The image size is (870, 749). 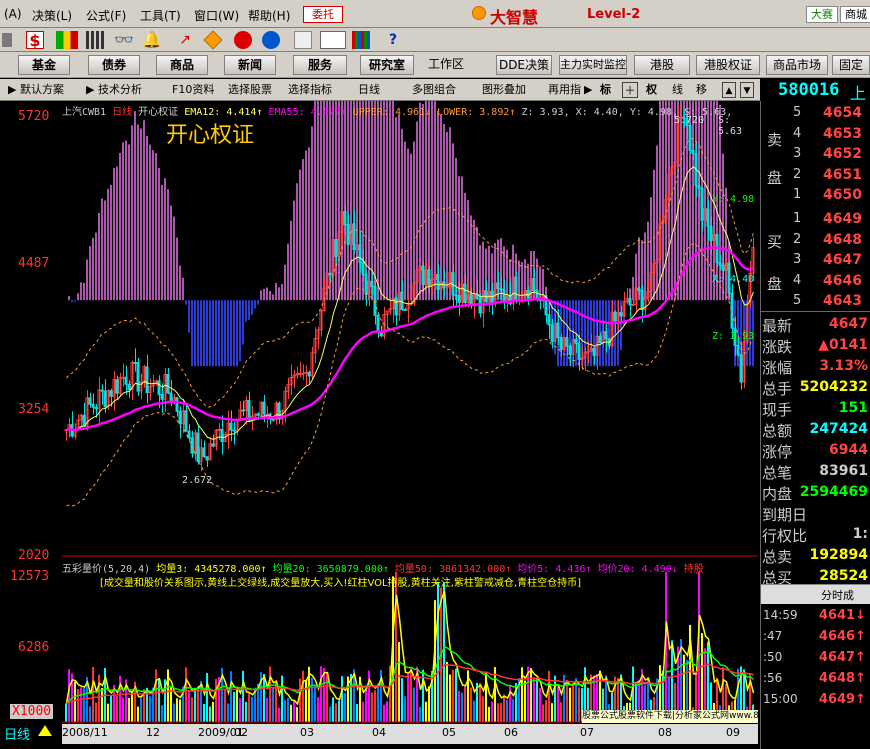 I want to click on sell-price: 4651, so click(x=842, y=175).